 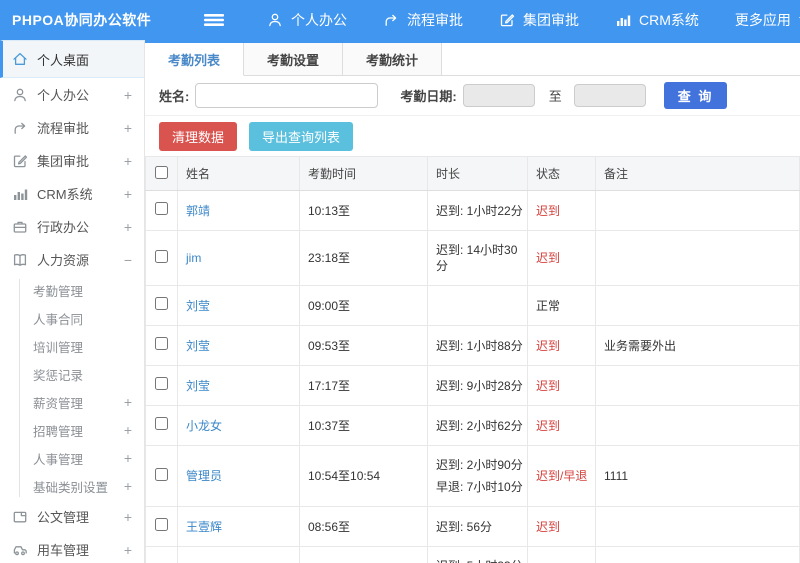 What do you see at coordinates (301, 136) in the screenshot?
I see `export-list-button: 导出查询列表` at bounding box center [301, 136].